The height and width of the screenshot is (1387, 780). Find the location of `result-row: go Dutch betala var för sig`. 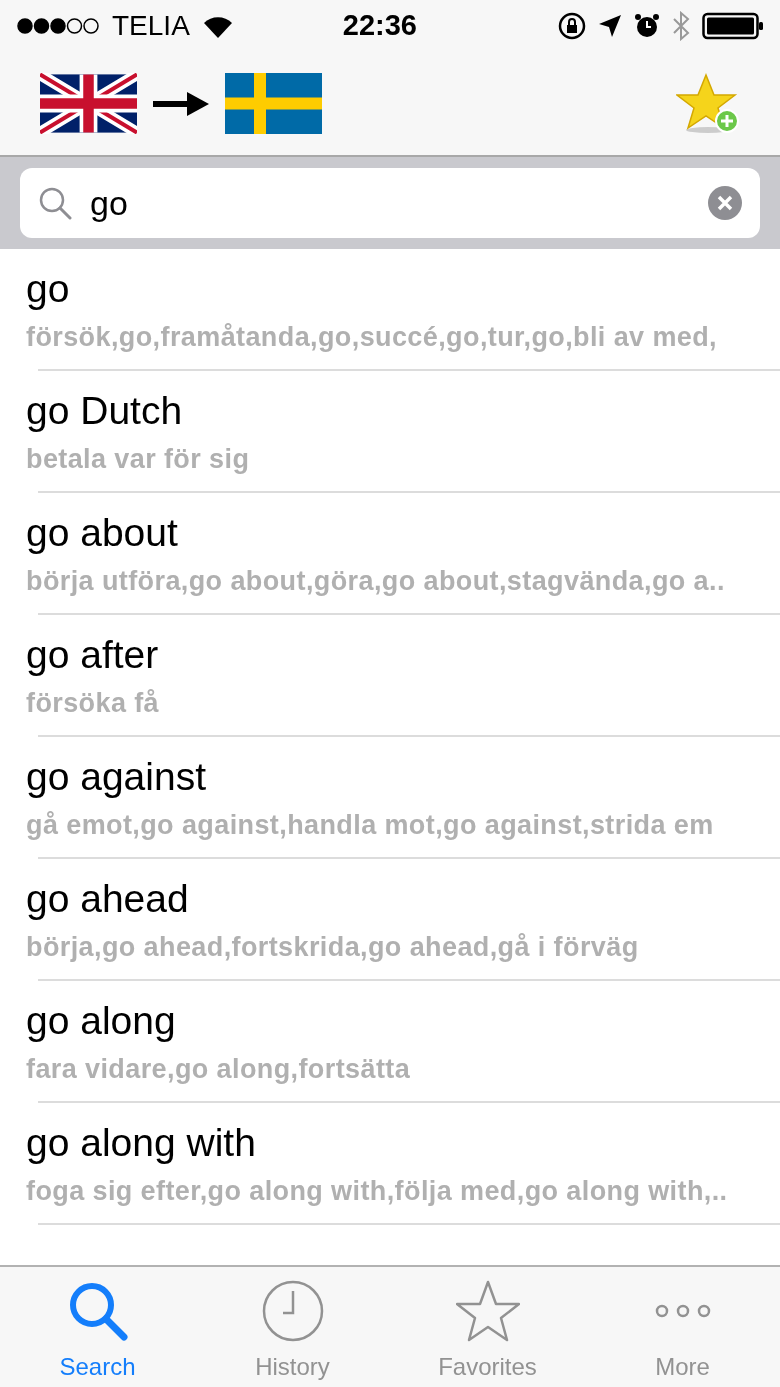

result-row: go Dutch betala var för sig is located at coordinates (390, 432).